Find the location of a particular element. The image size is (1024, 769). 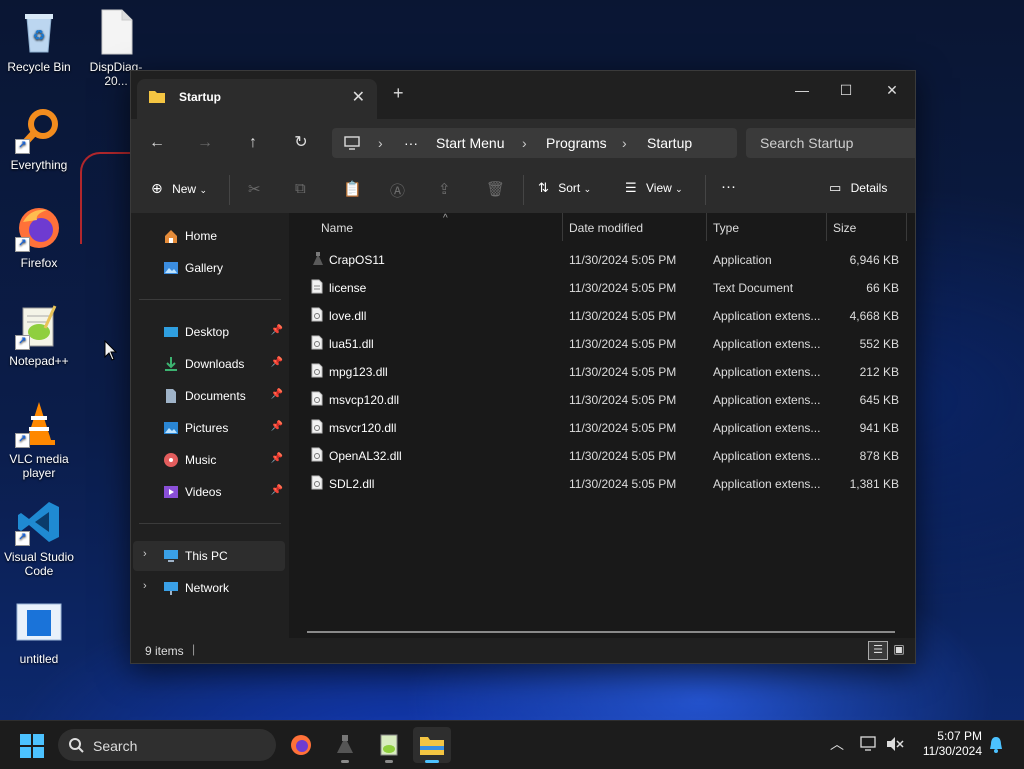

nav-item-videos: Videos 📌 is located at coordinates (209, 492).